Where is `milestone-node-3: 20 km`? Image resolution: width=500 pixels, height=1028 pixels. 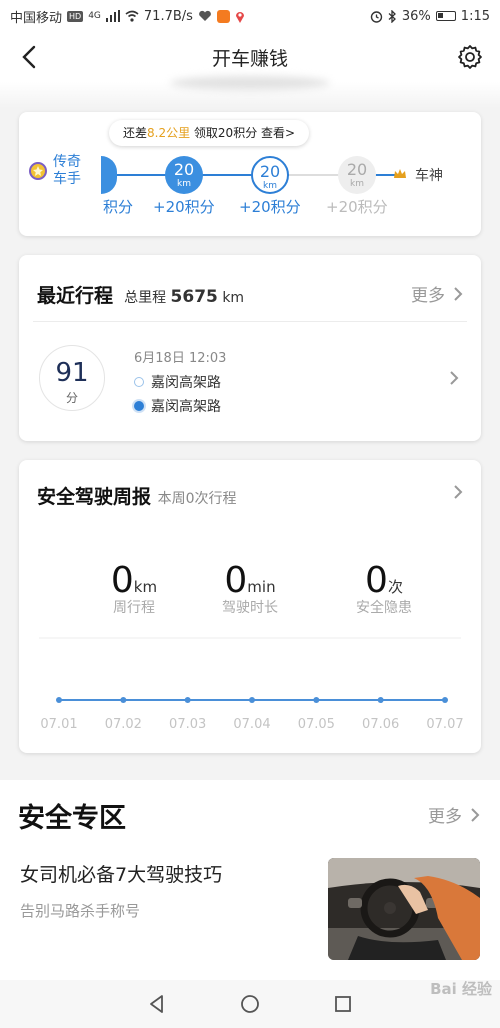 milestone-node-3: 20 km is located at coordinates (357, 175).